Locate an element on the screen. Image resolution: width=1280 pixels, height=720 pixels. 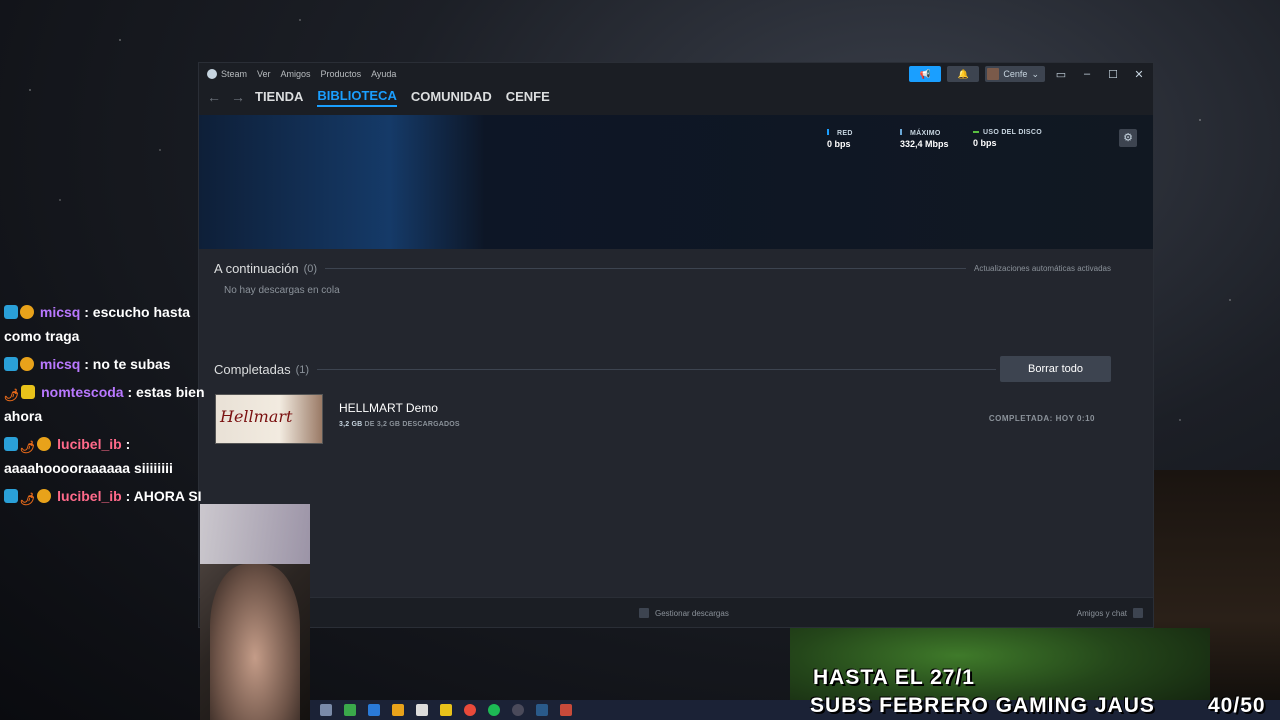
steam-icon is located at coordinates (542, 710).